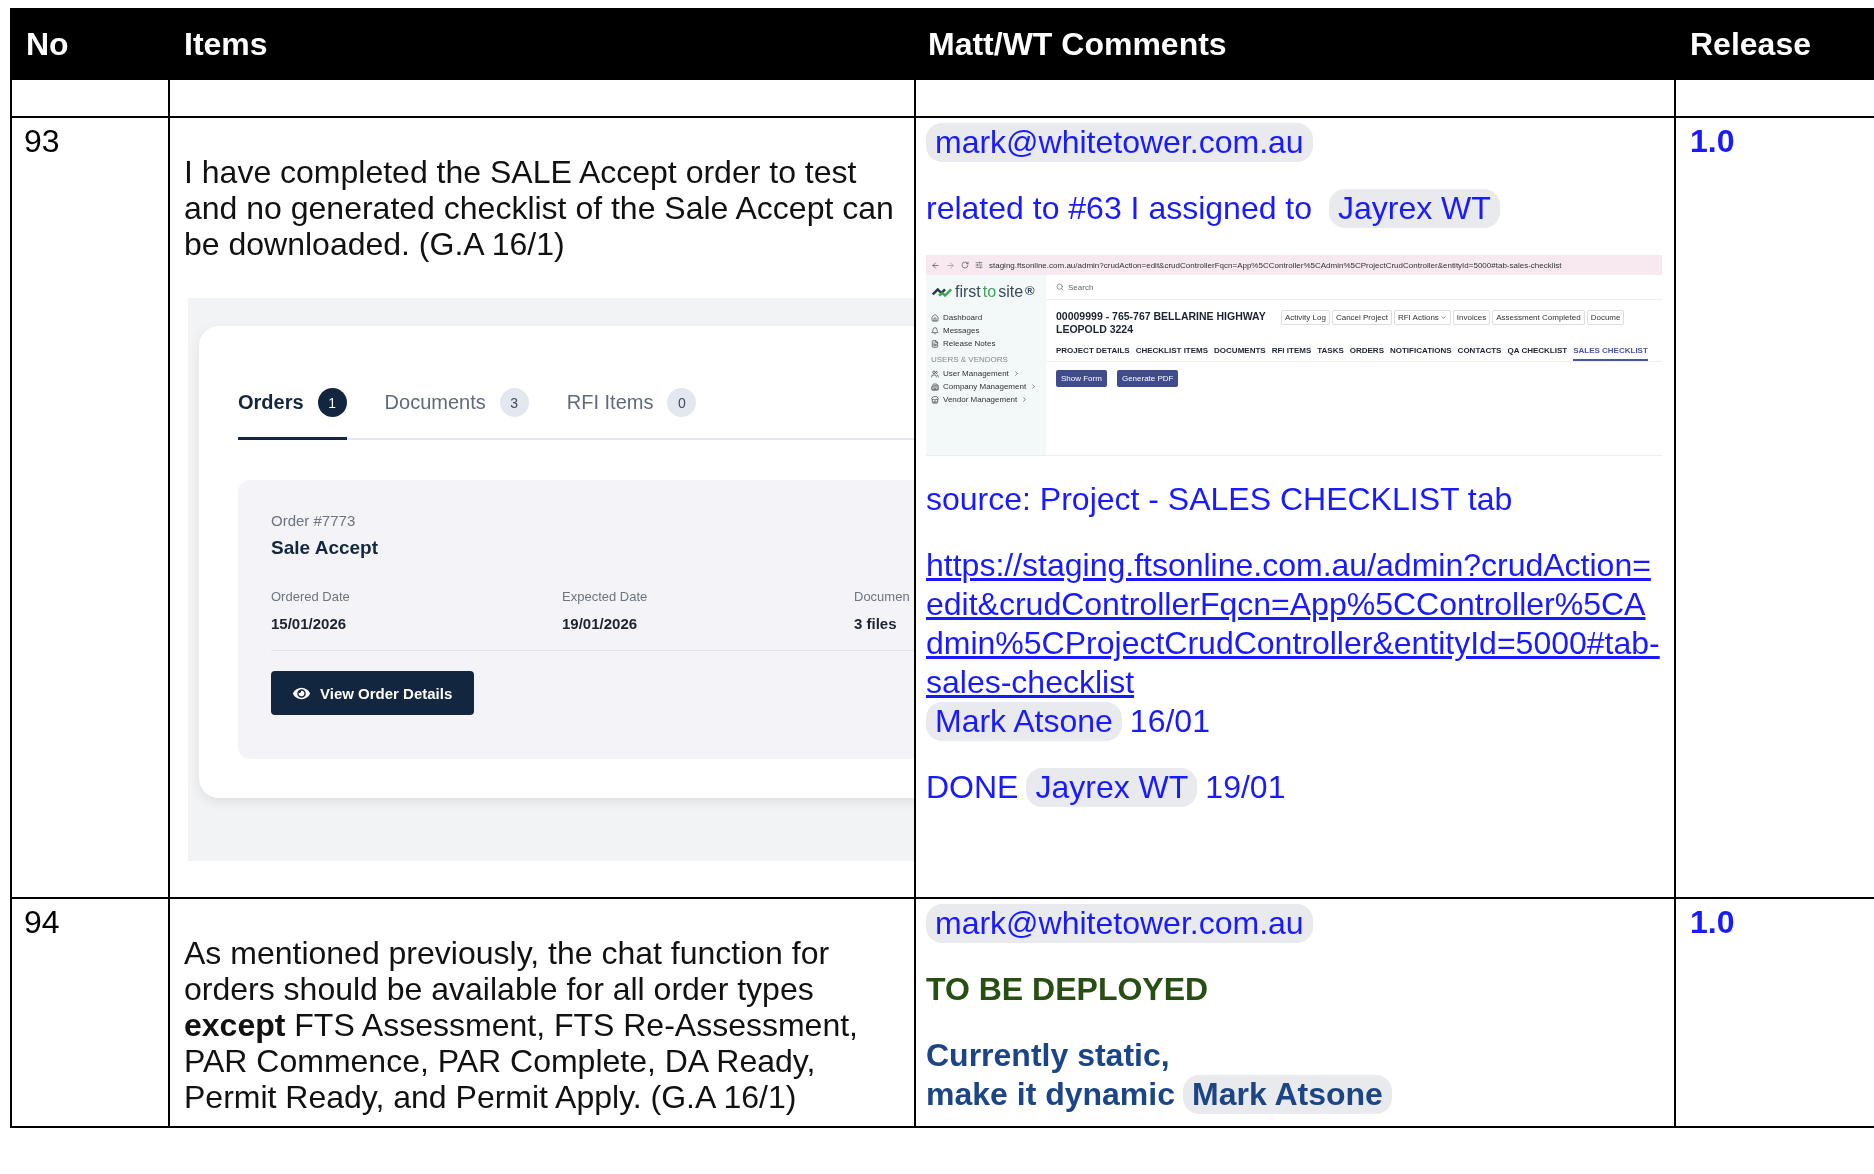 The width and height of the screenshot is (1874, 1174). What do you see at coordinates (968, 292) in the screenshot?
I see `logo-text: first` at bounding box center [968, 292].